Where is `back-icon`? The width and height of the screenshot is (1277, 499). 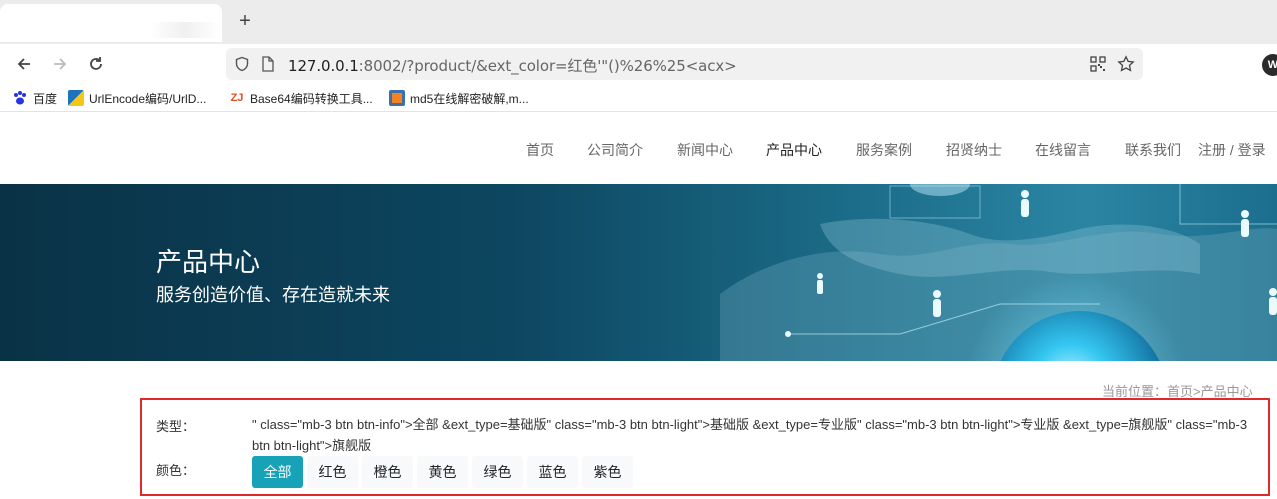
back-icon is located at coordinates (24, 64).